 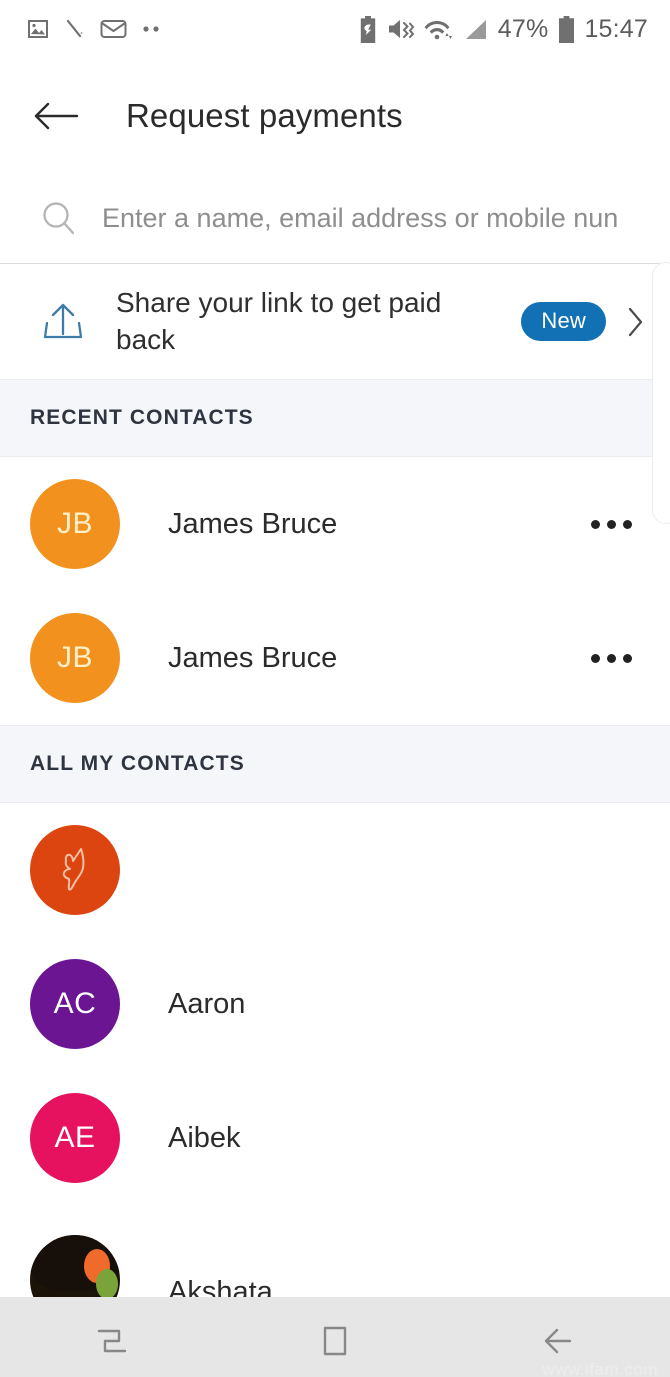 What do you see at coordinates (151, 29) in the screenshot?
I see `more-dots-icon` at bounding box center [151, 29].